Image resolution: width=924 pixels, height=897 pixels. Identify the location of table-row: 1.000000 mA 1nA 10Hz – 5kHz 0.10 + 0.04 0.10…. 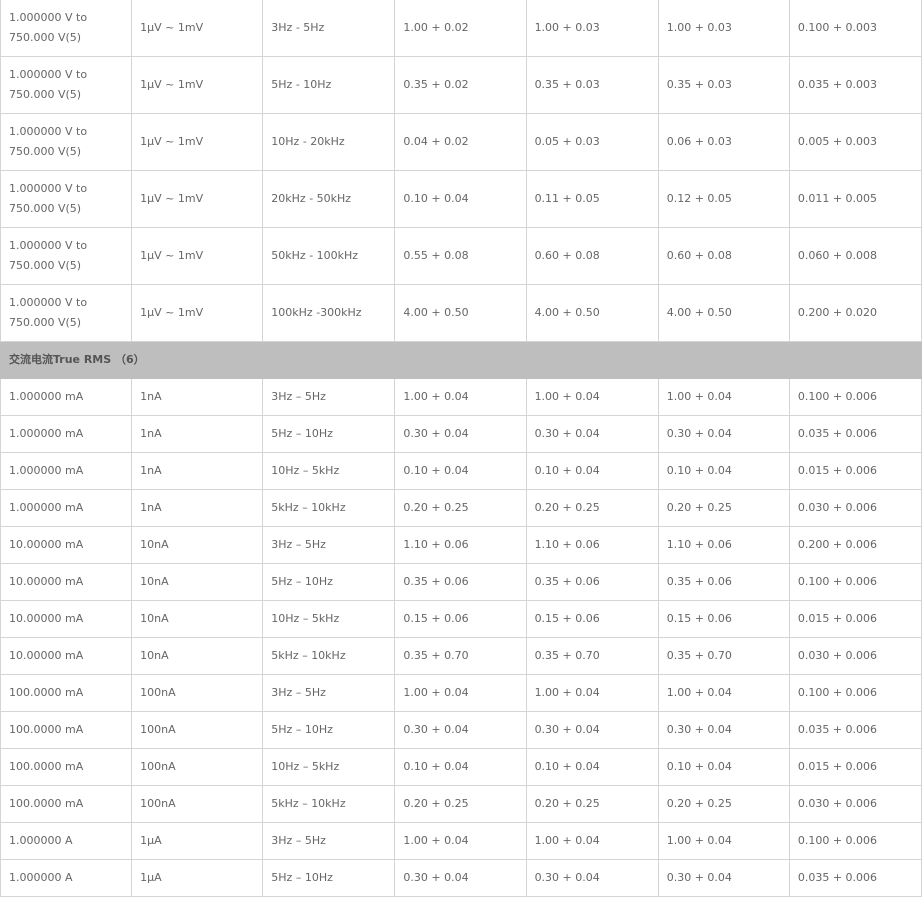
(461, 471).